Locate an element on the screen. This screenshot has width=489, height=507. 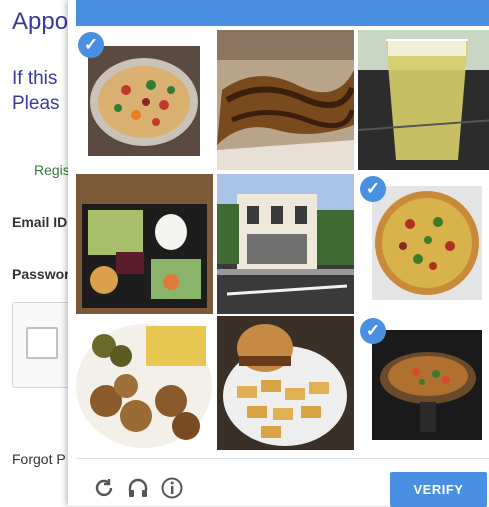
register-link: Regis is located at coordinates (52, 170).